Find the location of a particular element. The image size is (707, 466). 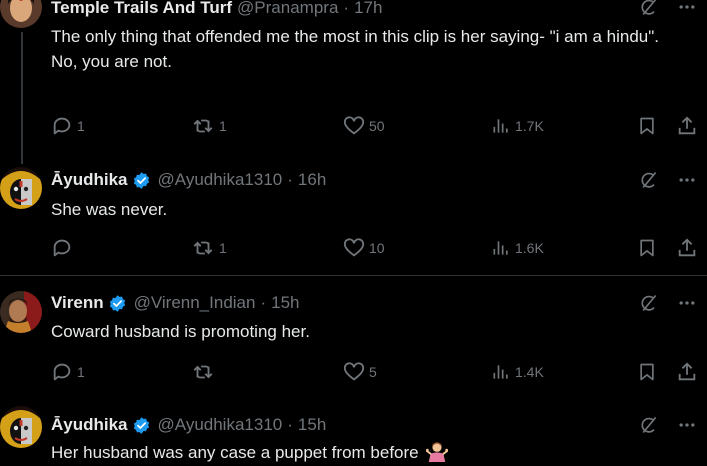

tweet-text-line: She was never. is located at coordinates (109, 209).